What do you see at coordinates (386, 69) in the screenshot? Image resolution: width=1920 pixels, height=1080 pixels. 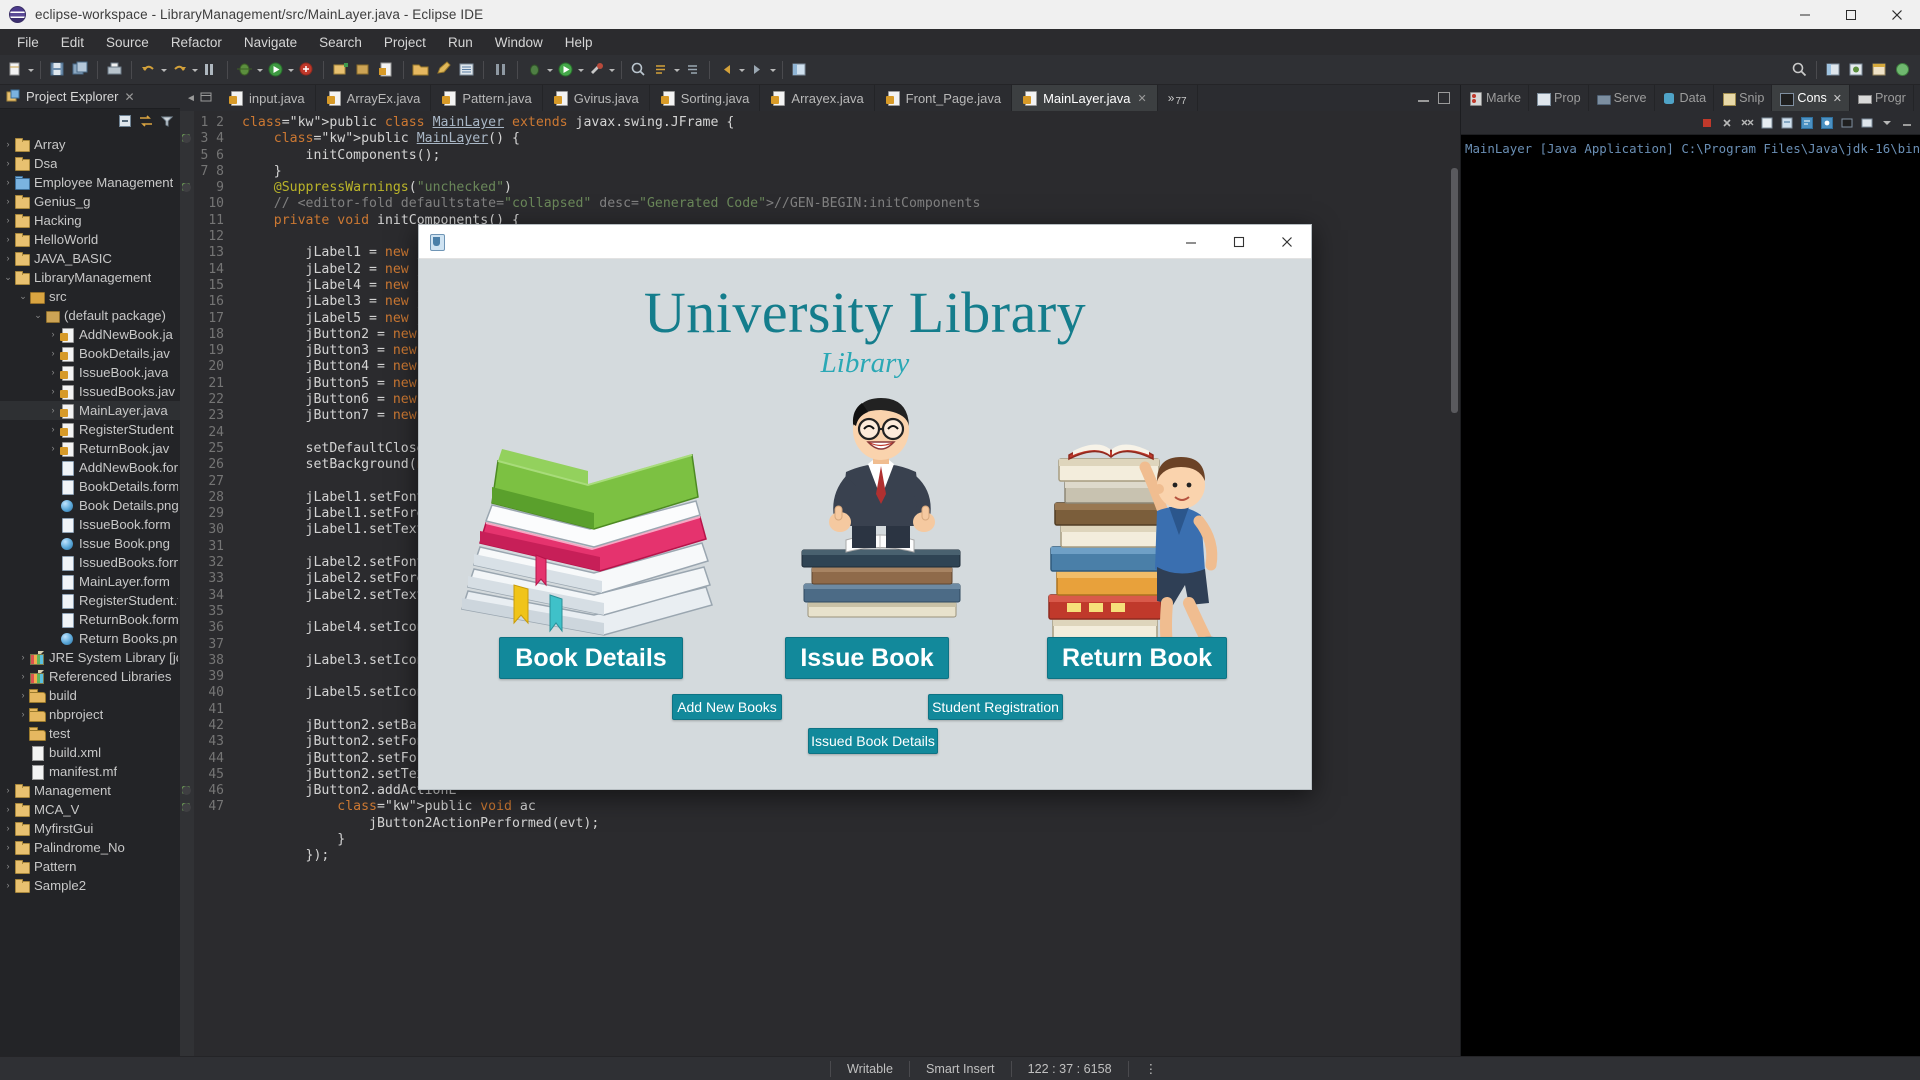 I see `new-class-icon` at bounding box center [386, 69].